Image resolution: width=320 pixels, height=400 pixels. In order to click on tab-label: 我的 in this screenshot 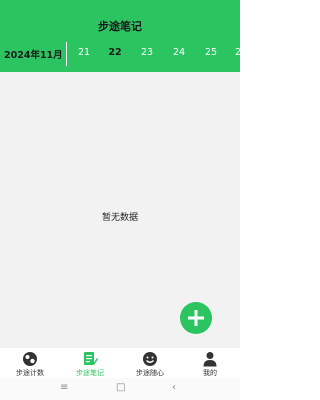, I will do `click(210, 373)`.